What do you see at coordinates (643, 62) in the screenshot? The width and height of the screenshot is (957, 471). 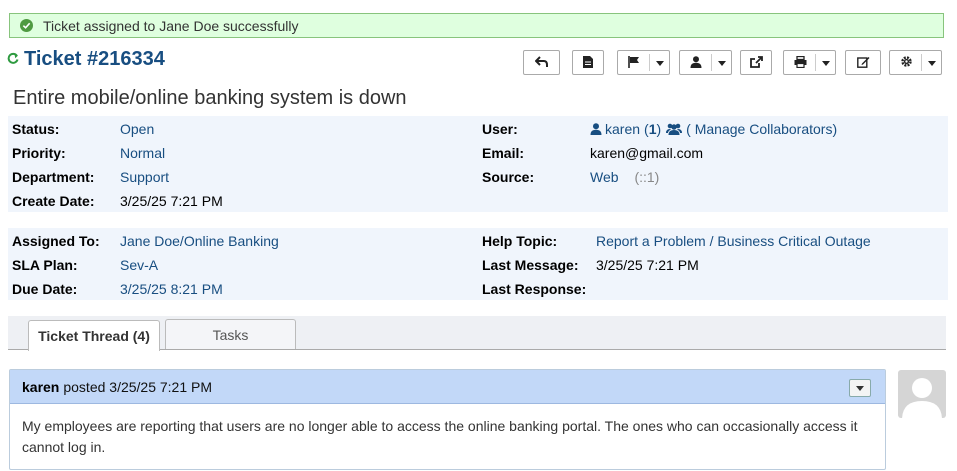 I see `flag-dropdown-button` at bounding box center [643, 62].